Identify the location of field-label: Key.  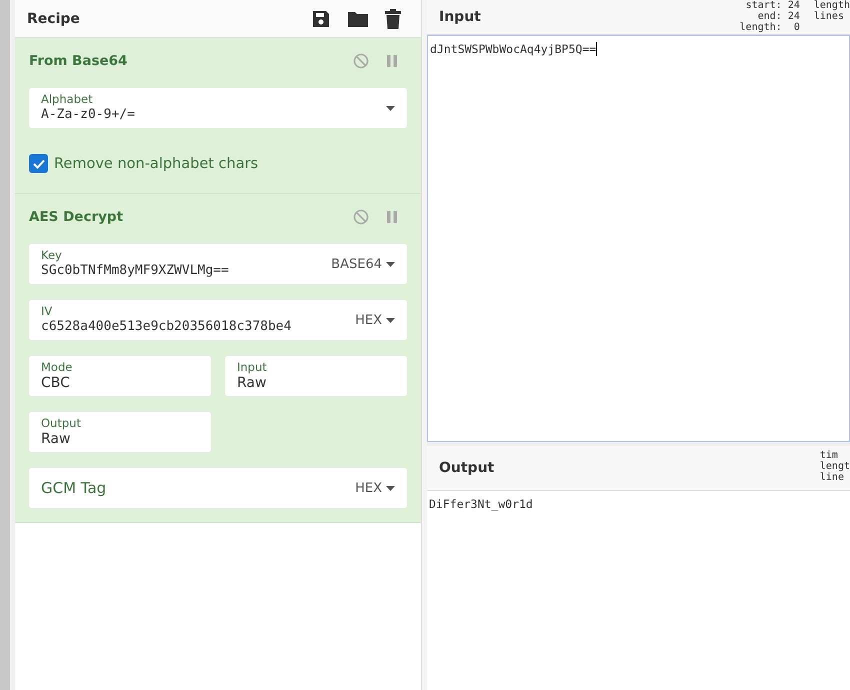
(52, 255).